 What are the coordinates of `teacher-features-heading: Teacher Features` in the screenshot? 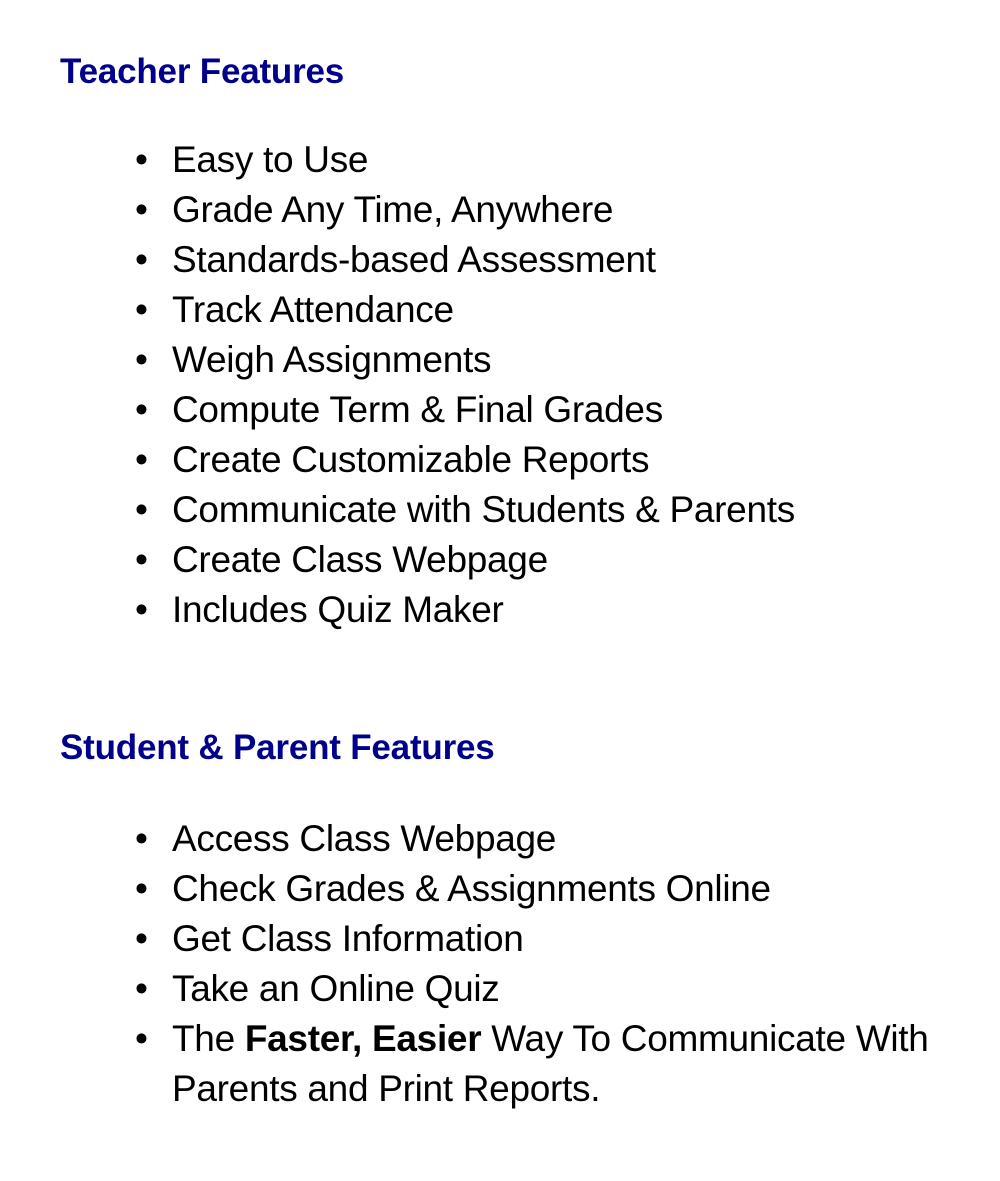 It's located at (202, 71).